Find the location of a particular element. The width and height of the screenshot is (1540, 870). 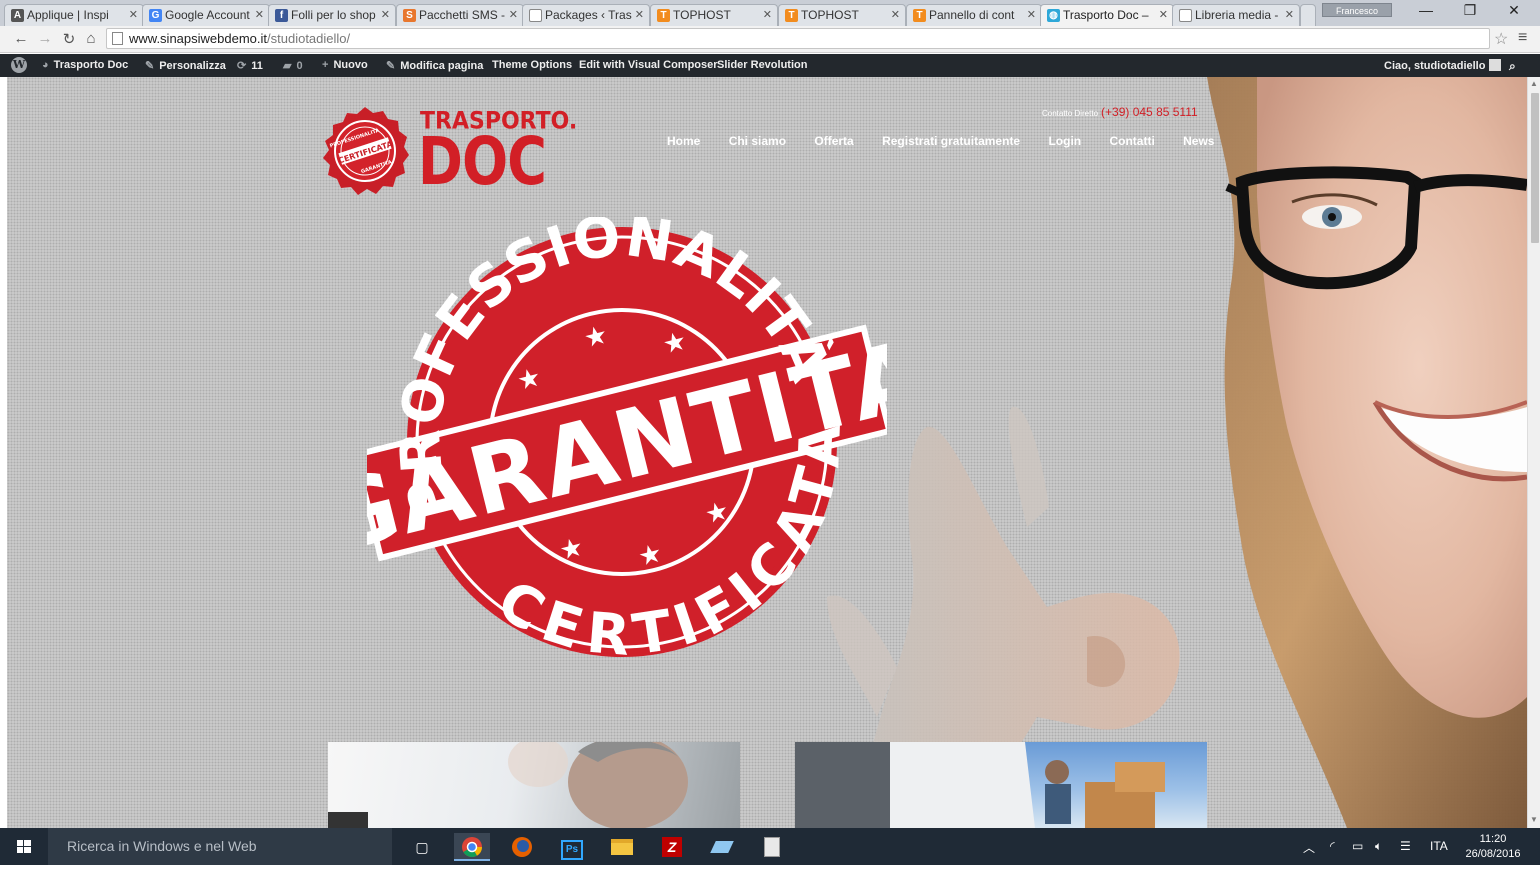

chrome-logo-icon is located at coordinates (472, 847).